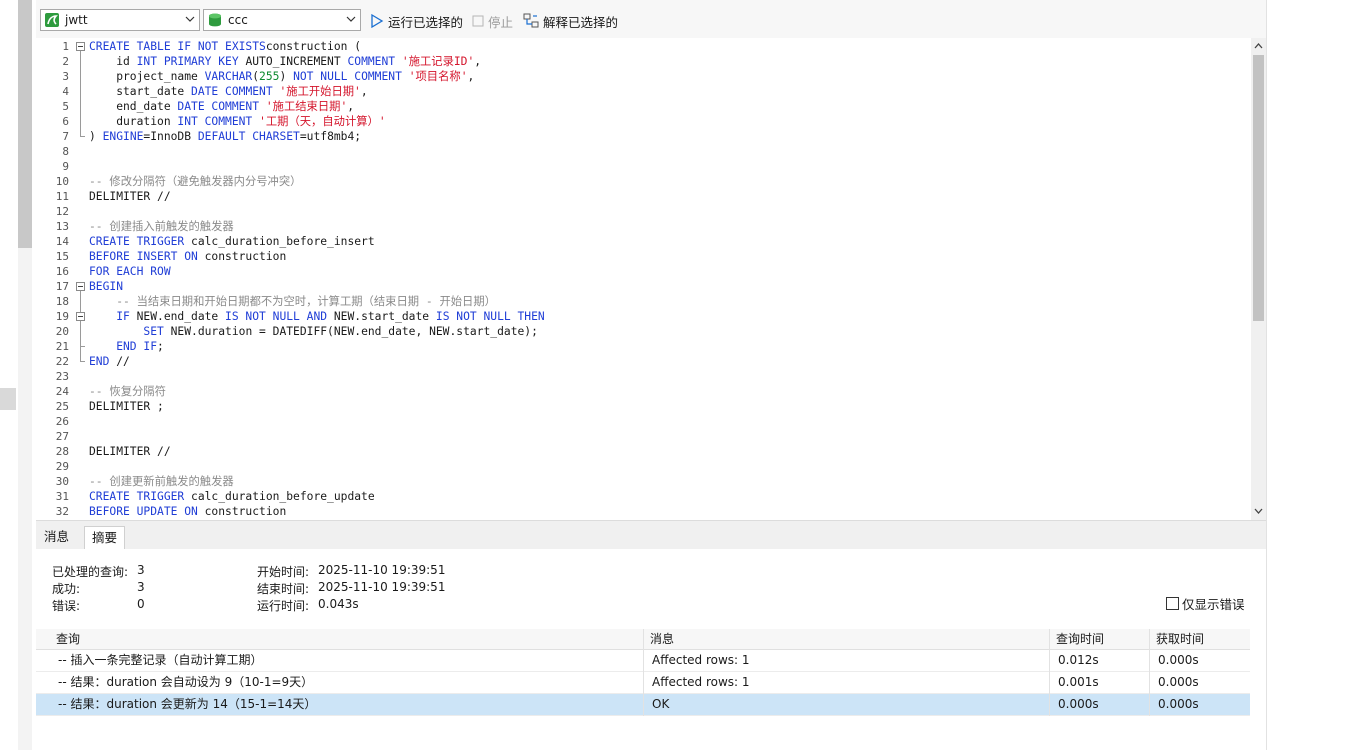 The width and height of the screenshot is (1371, 750). Describe the element at coordinates (283, 589) in the screenshot. I see `end-time-label: 结束时间:` at that location.